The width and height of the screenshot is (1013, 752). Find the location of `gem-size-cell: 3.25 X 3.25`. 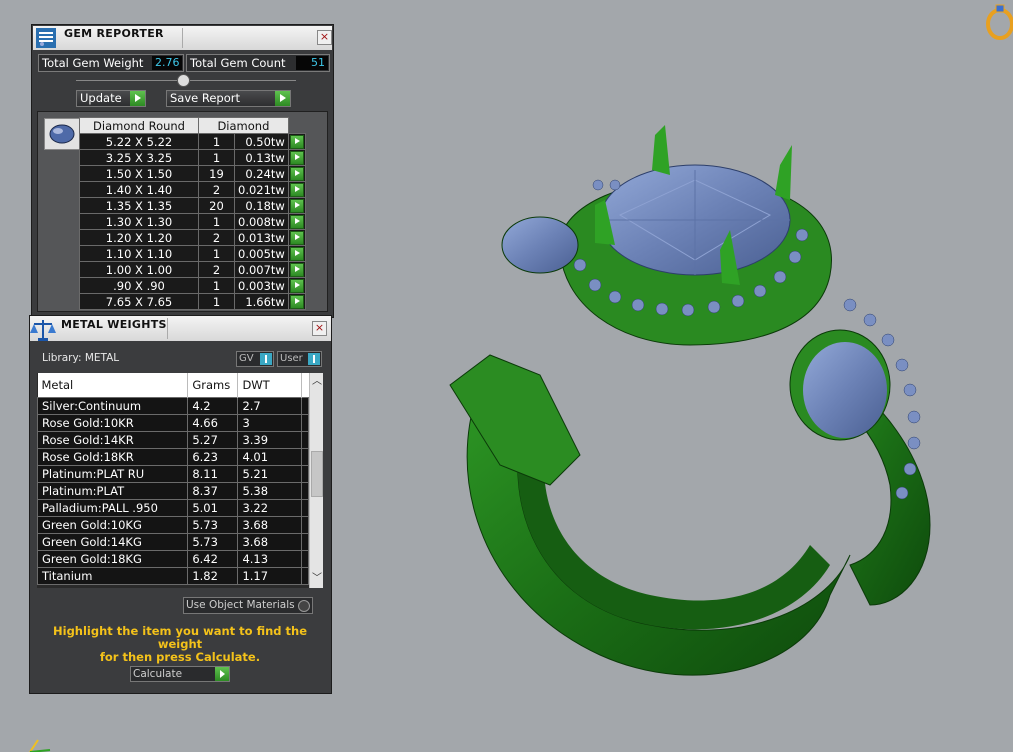

gem-size-cell: 3.25 X 3.25 is located at coordinates (139, 157).